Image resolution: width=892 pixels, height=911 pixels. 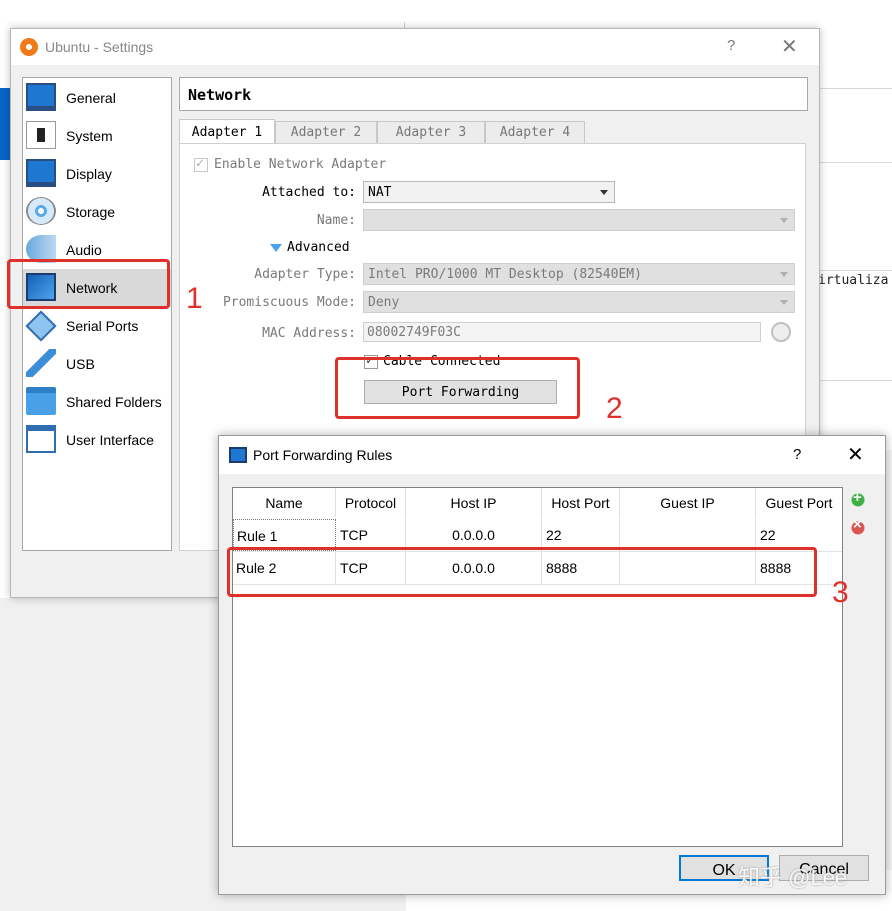 I want to click on refresh-mac-icon, so click(x=781, y=332).